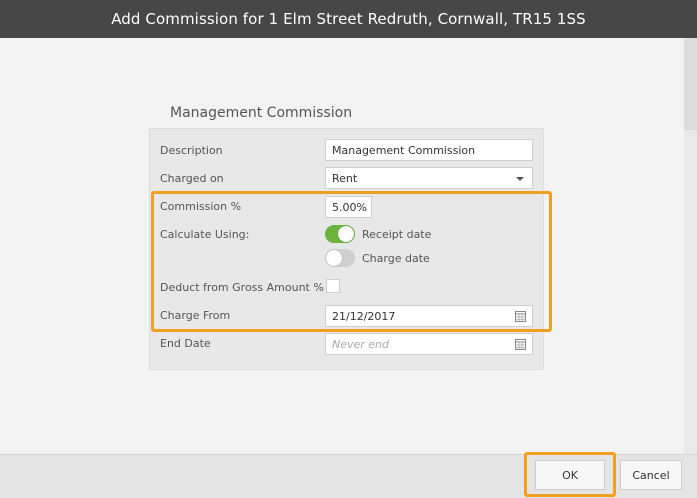 This screenshot has width=697, height=498. I want to click on description-input: Management Commission, so click(429, 150).